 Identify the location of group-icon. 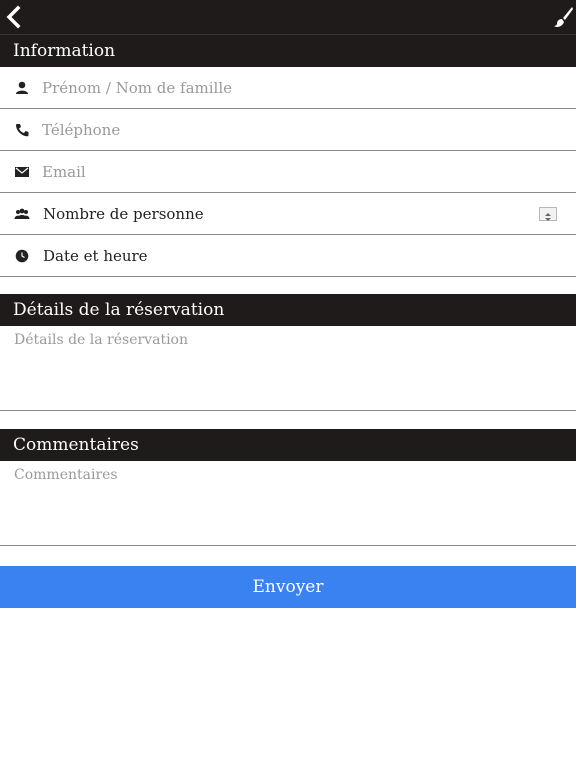
(22, 213).